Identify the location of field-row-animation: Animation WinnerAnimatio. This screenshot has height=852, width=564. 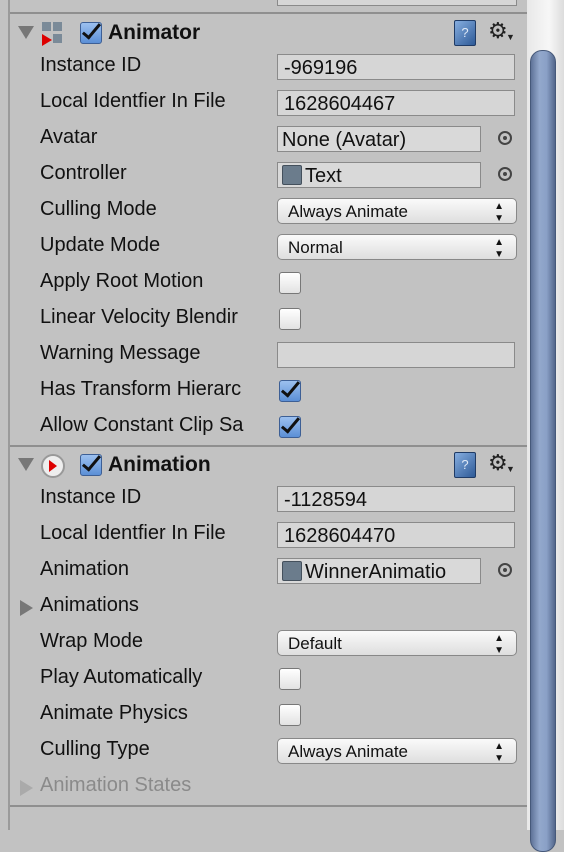
(263, 572).